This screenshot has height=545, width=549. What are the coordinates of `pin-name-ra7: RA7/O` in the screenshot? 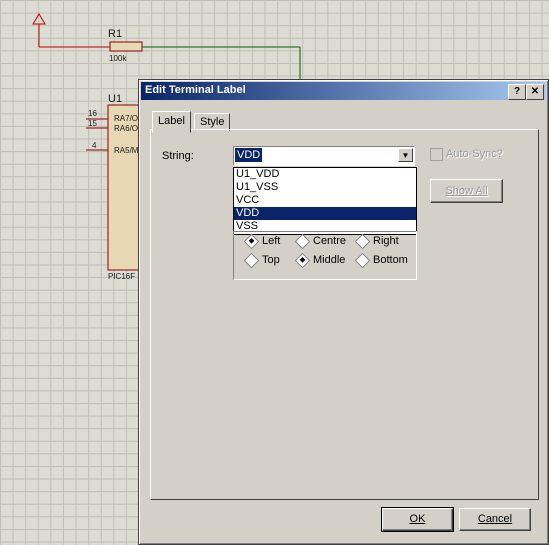 It's located at (126, 118).